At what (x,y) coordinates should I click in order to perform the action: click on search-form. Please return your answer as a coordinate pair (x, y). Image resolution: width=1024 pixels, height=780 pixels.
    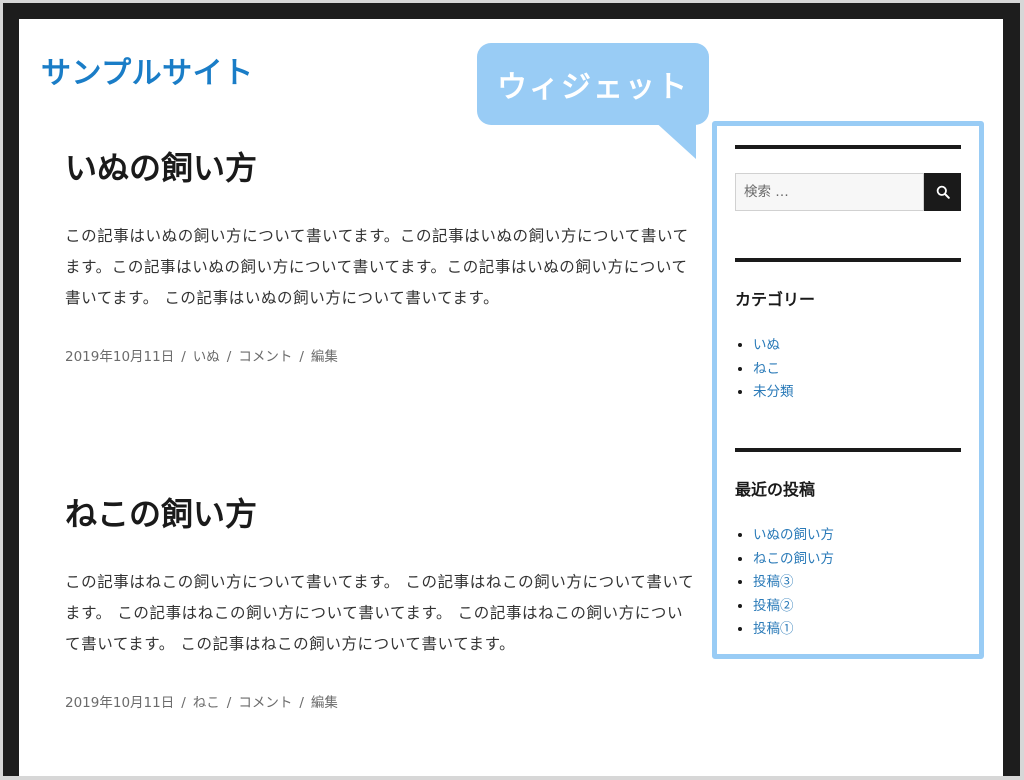
    Looking at the image, I should click on (848, 192).